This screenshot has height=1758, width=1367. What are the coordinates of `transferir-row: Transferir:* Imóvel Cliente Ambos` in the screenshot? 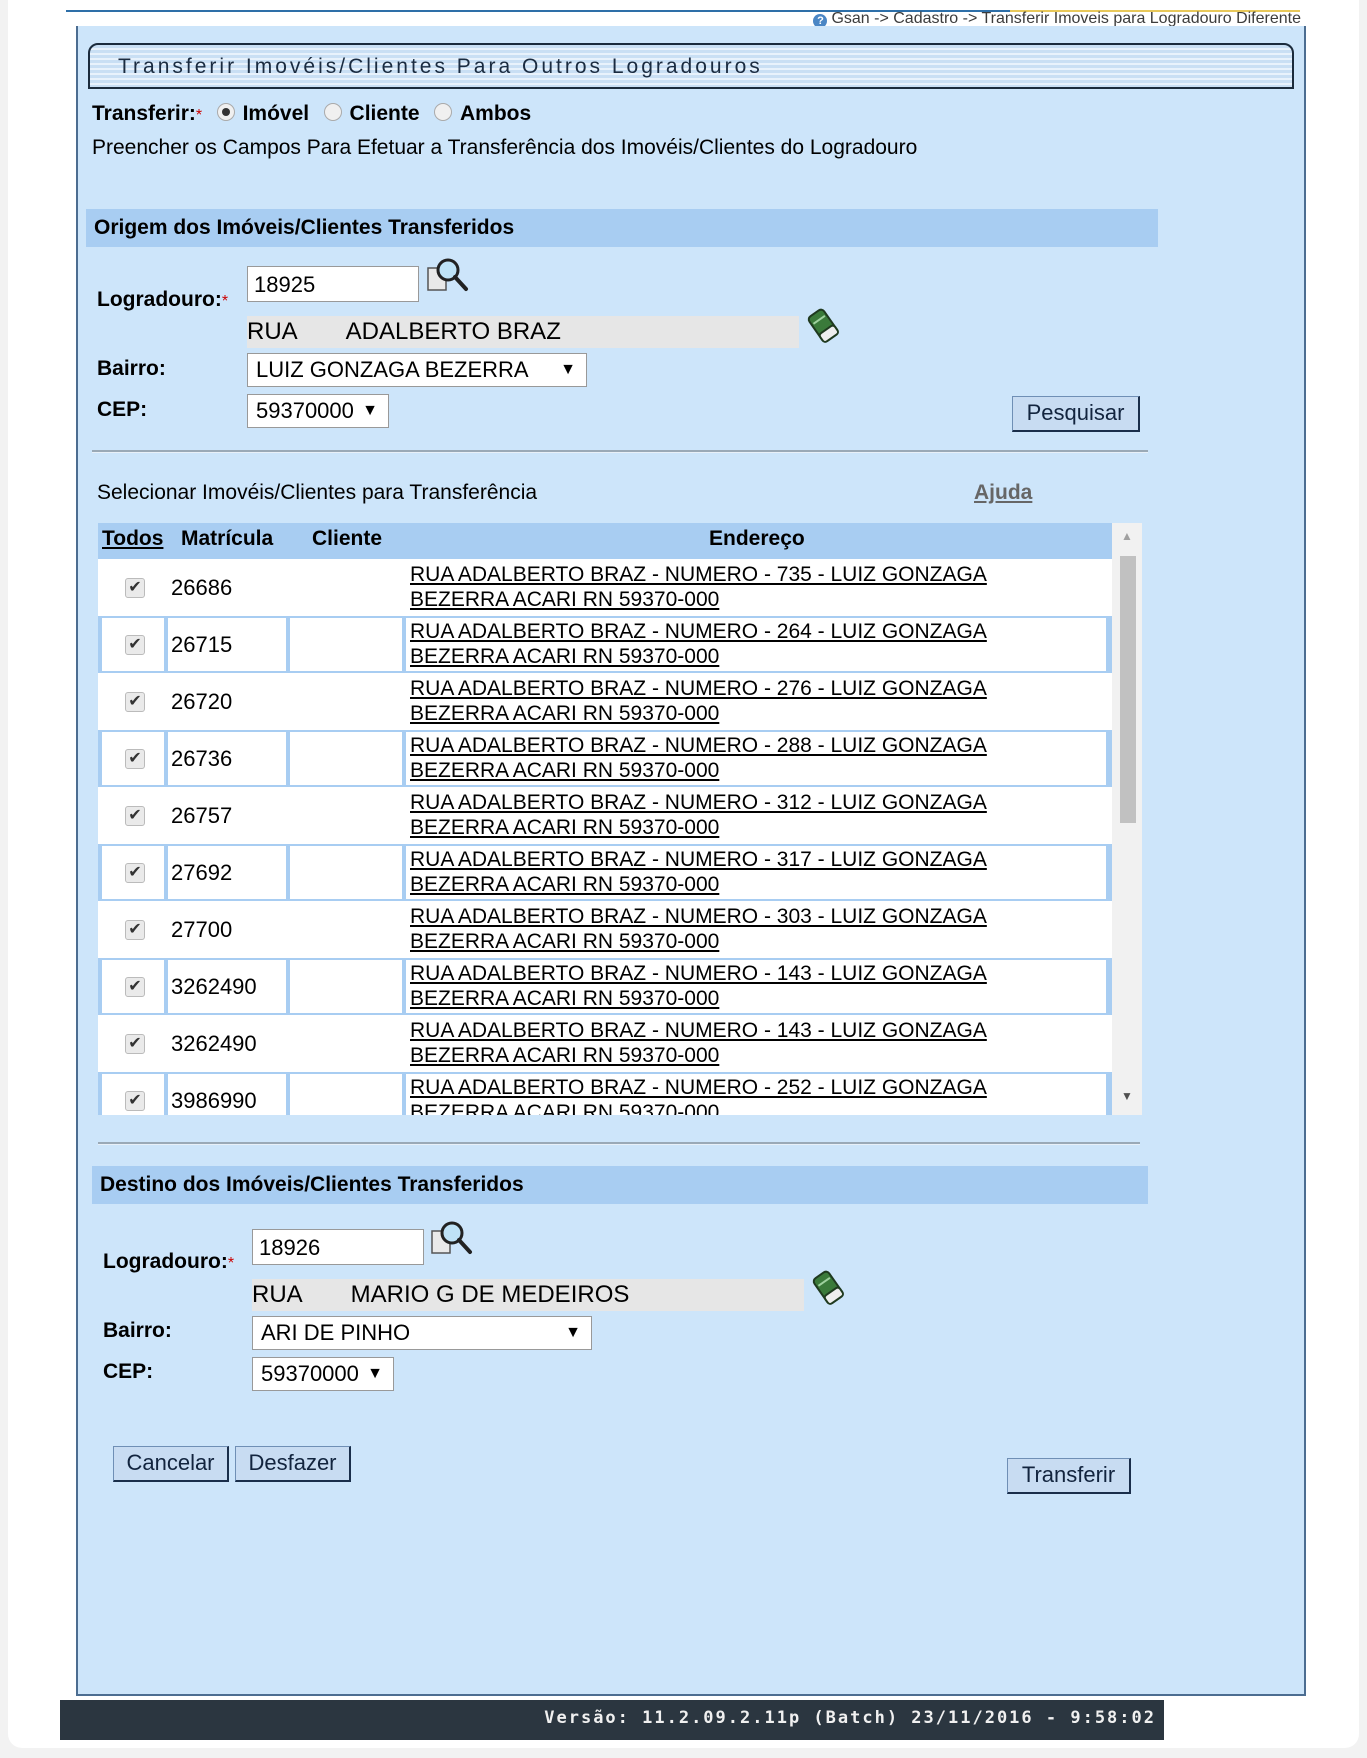 It's located at (311, 114).